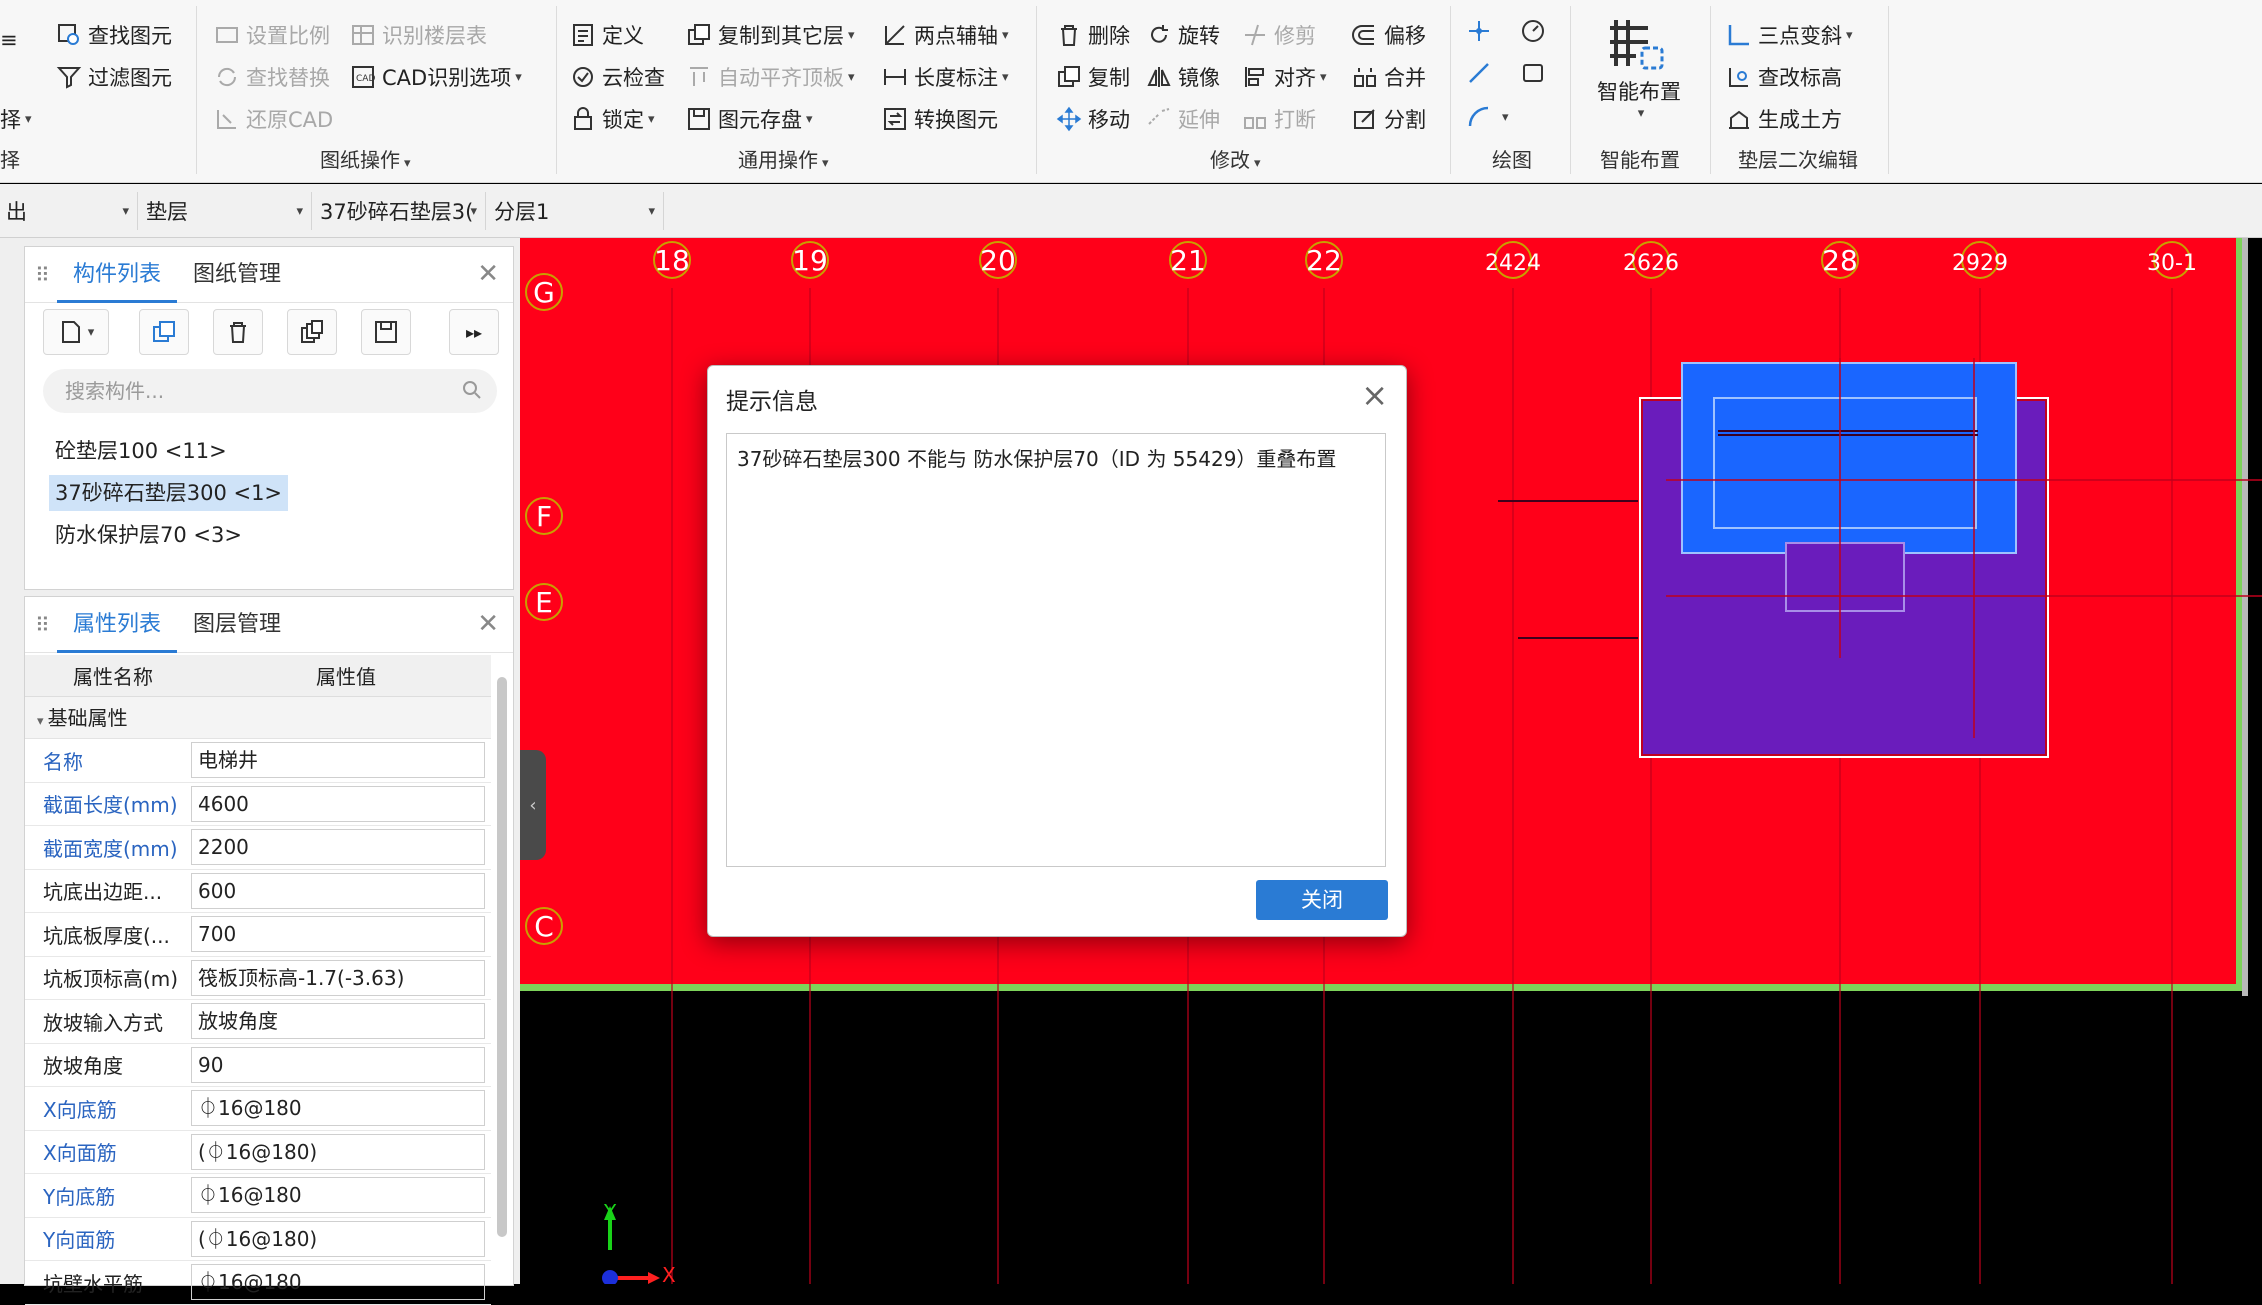  I want to click on arc-button: ▾, so click(1487, 117).